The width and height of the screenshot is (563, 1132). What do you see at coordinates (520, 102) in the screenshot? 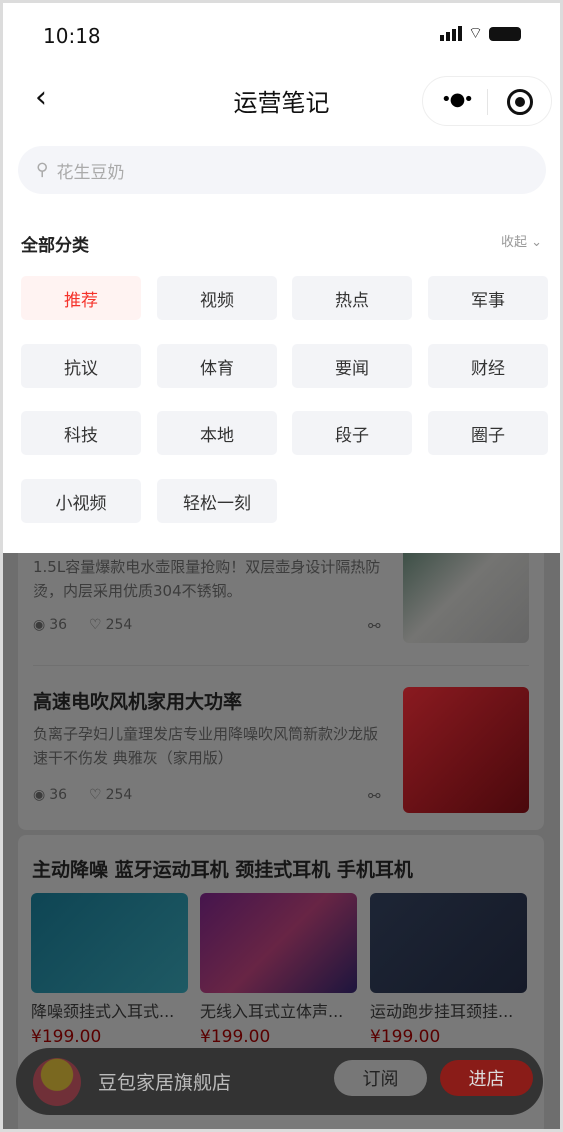
I see `close-miniprogram-icon` at bounding box center [520, 102].